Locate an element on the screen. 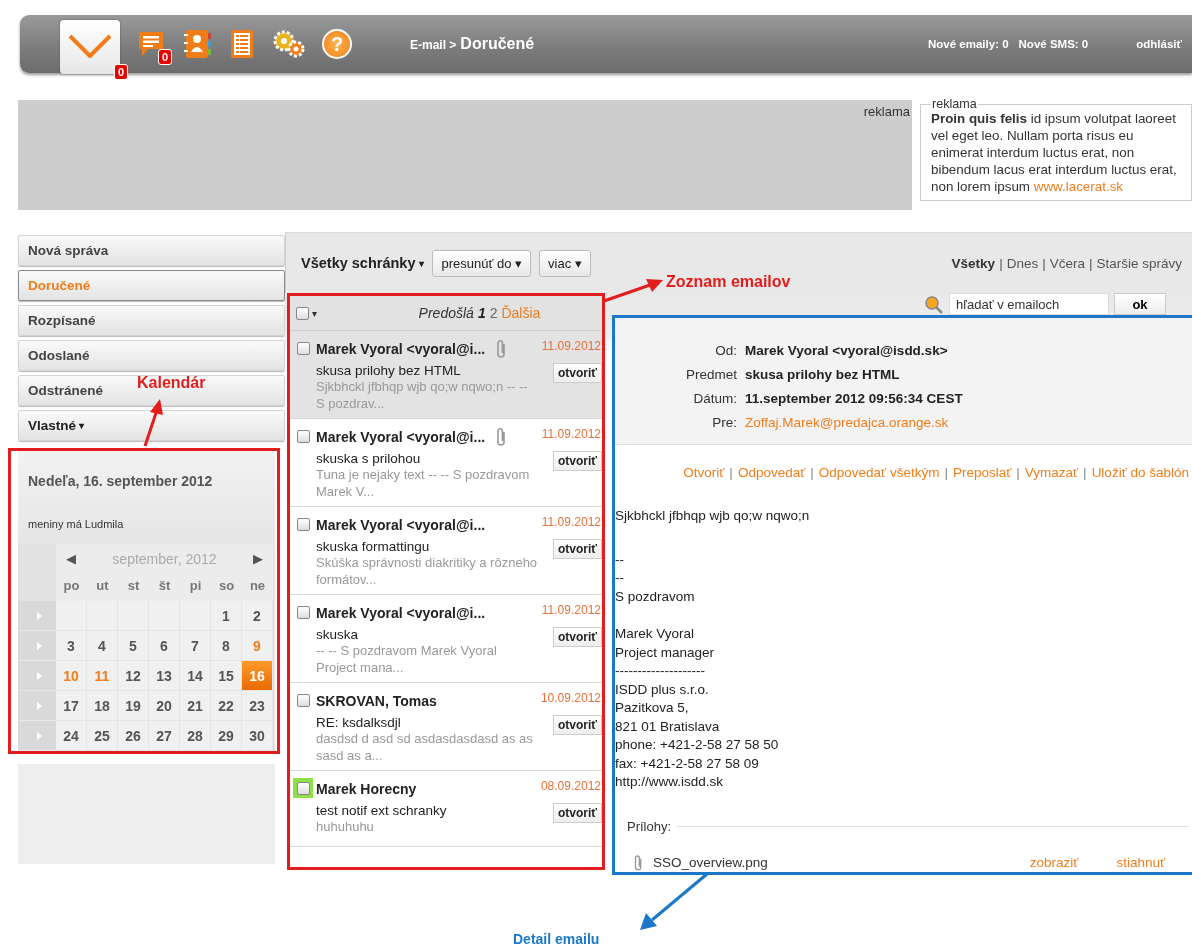 Image resolution: width=1192 pixels, height=949 pixels. email-body-text: Marek Vyoral Project manager -------------------- ISDD plus s.r.o. Pazitkova 5, 821 01 Bratislava phone: +421-2-58 27 58 50 fax: +421-2-58 27 58 09 http://www.isdd.sk is located at coordinates (697, 708).